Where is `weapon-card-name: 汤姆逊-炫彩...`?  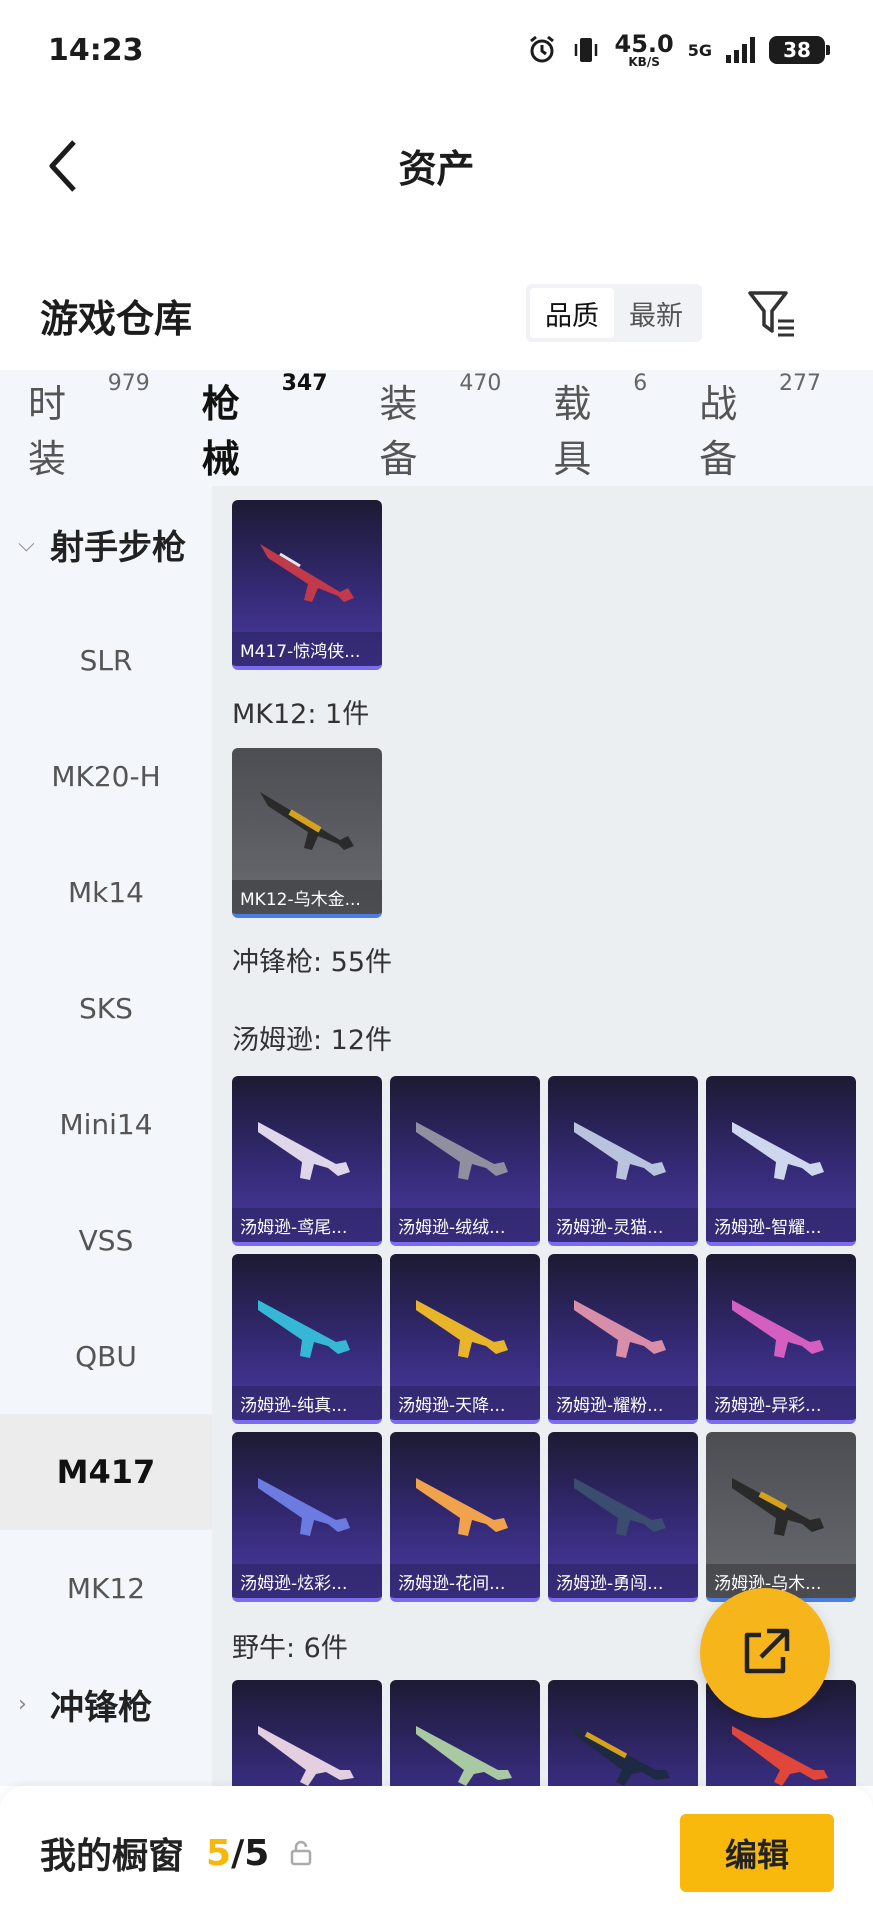 weapon-card-name: 汤姆逊-炫彩... is located at coordinates (307, 1581).